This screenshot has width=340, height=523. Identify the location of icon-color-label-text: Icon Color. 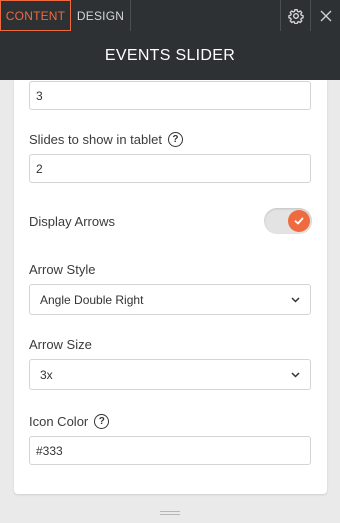
(59, 421).